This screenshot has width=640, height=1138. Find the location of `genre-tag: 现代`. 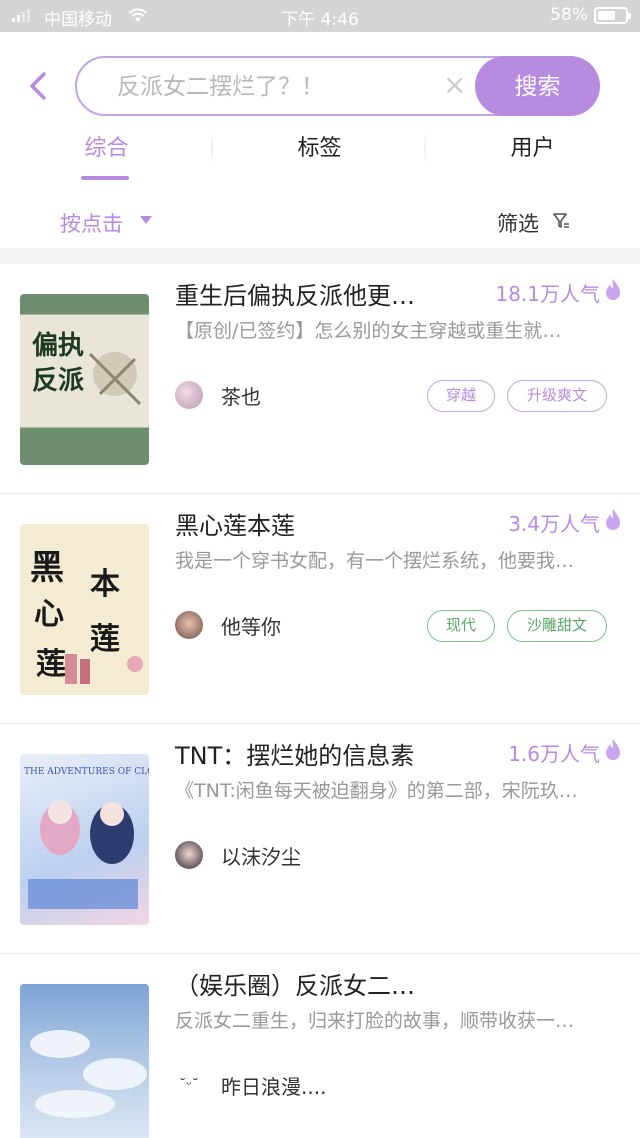

genre-tag: 现代 is located at coordinates (461, 626).